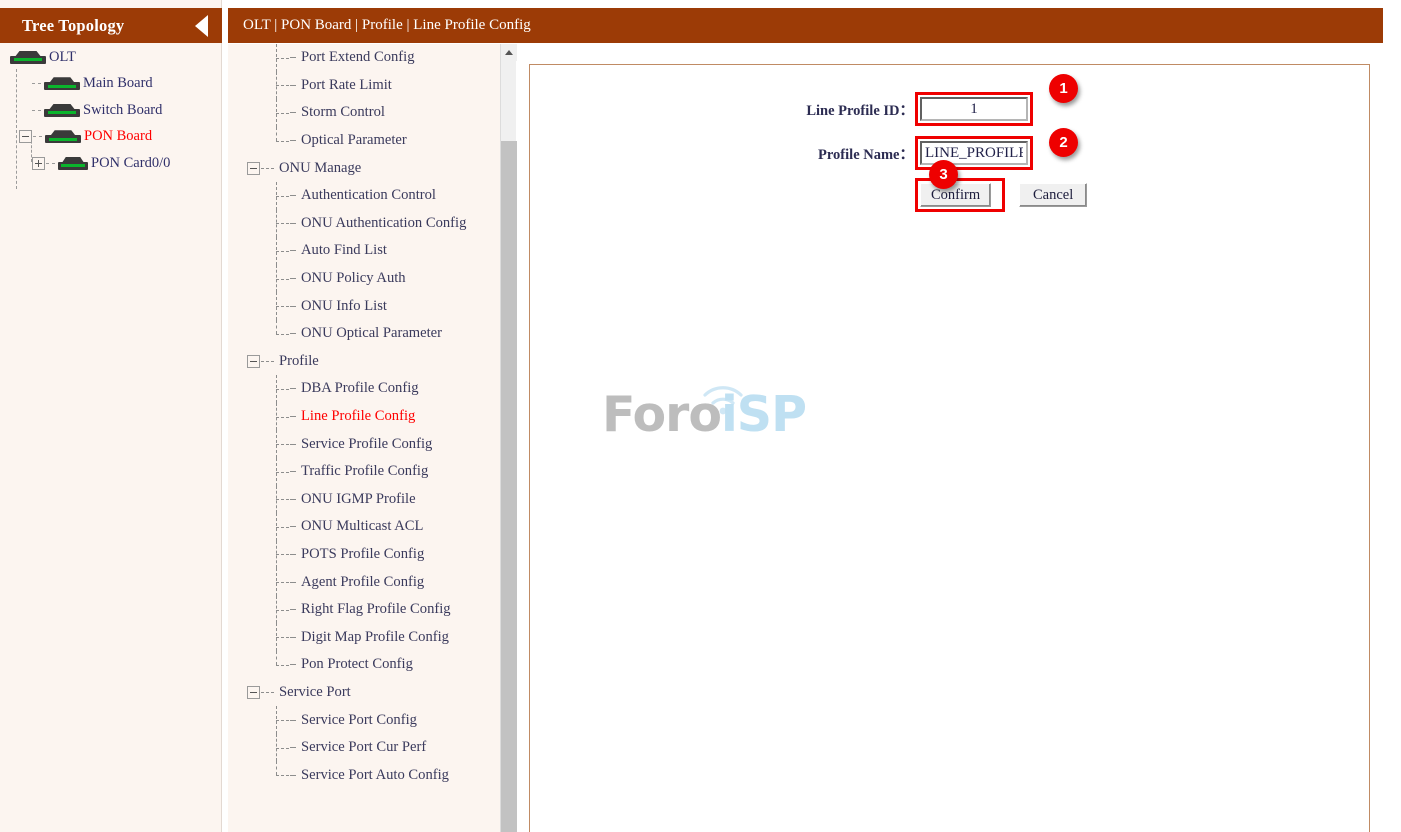 Image resolution: width=1401 pixels, height=832 pixels. I want to click on confirm-button-wrap: Confirm, so click(960, 195).